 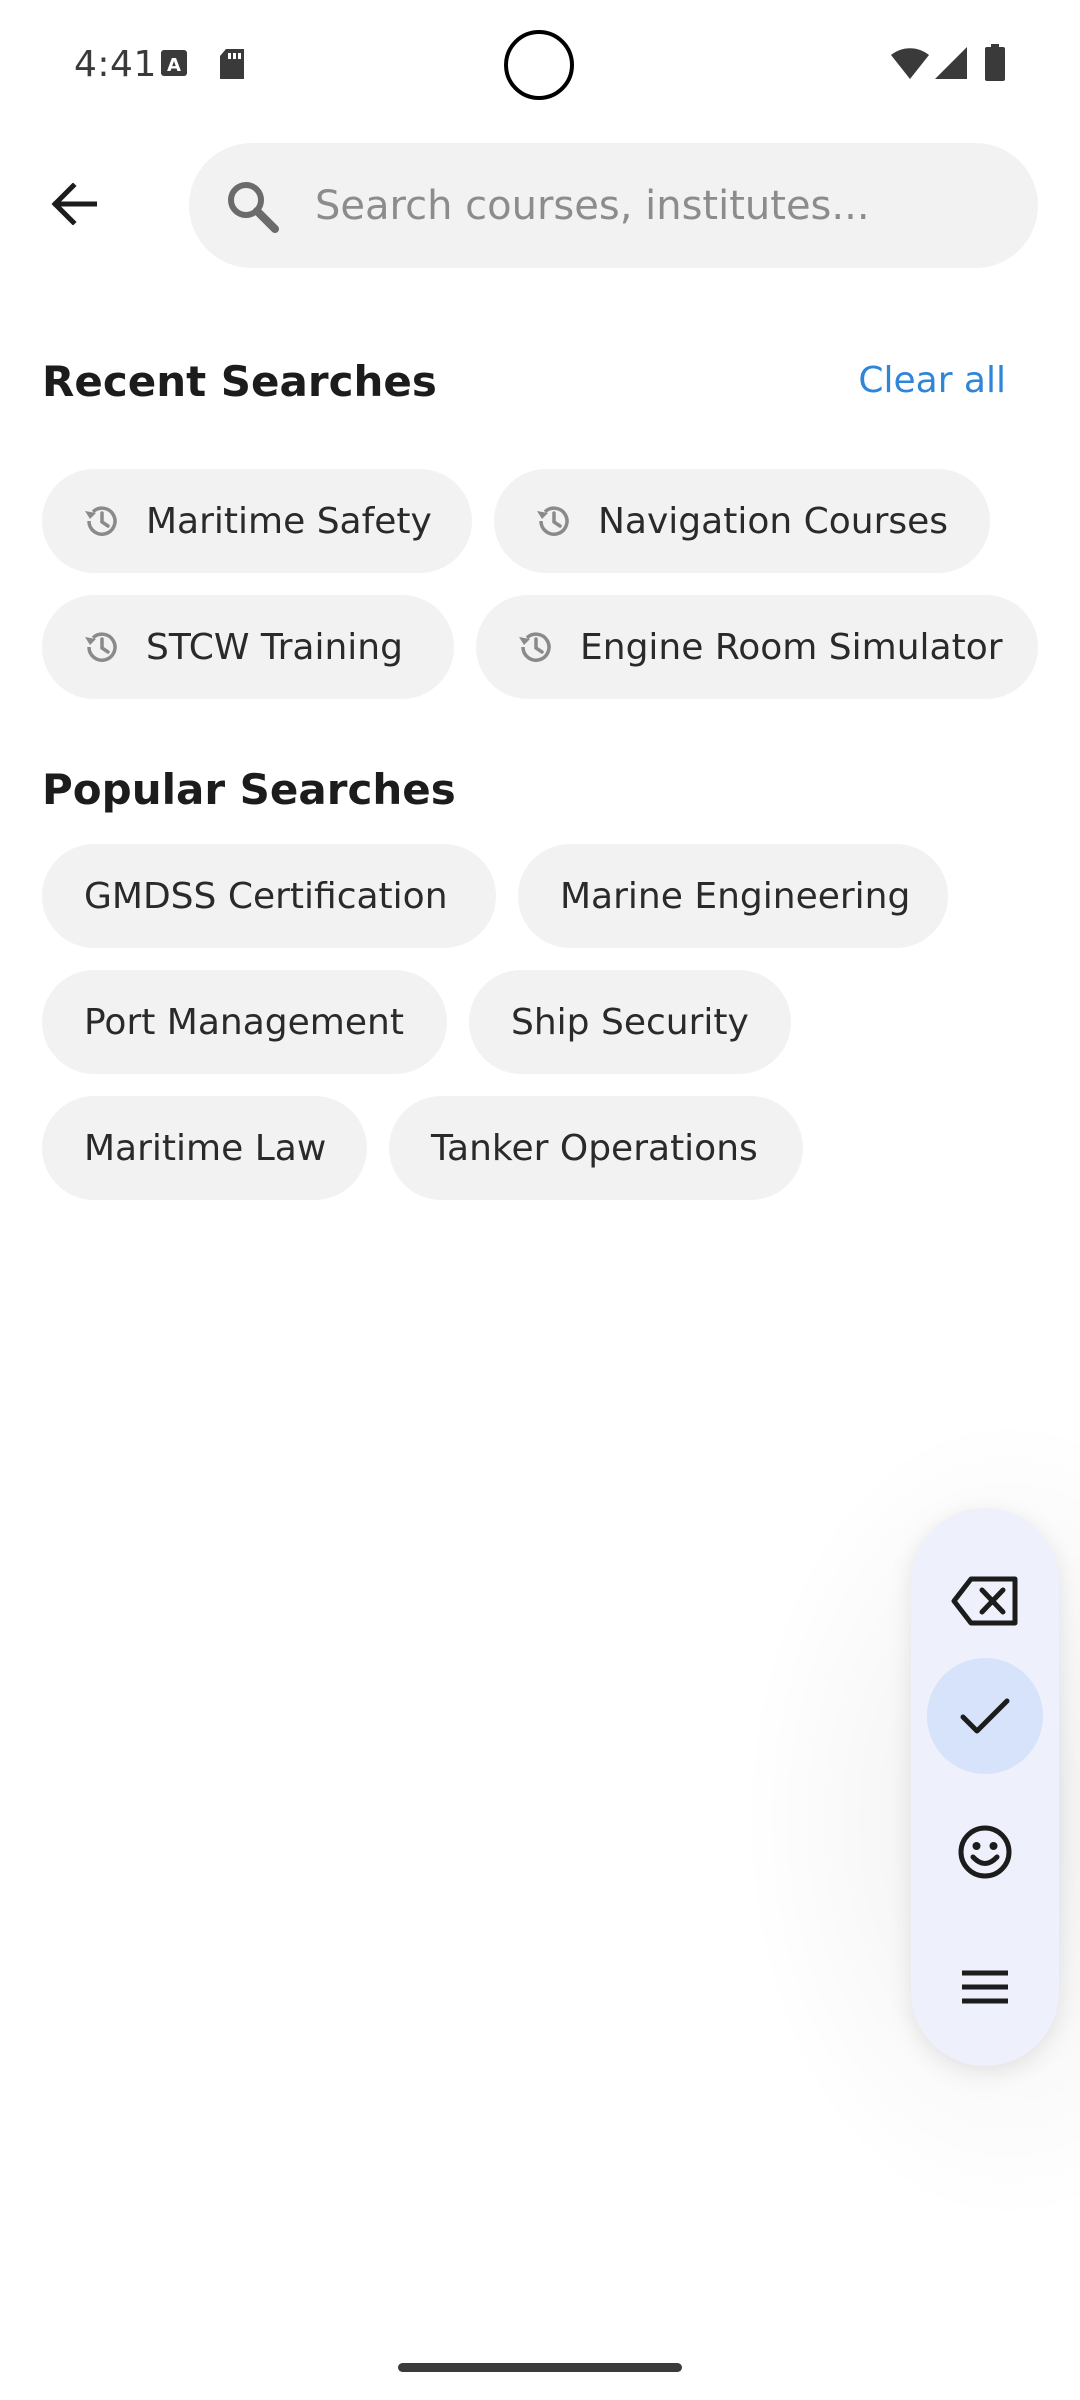 I want to click on svg-text: A, so click(x=174, y=65).